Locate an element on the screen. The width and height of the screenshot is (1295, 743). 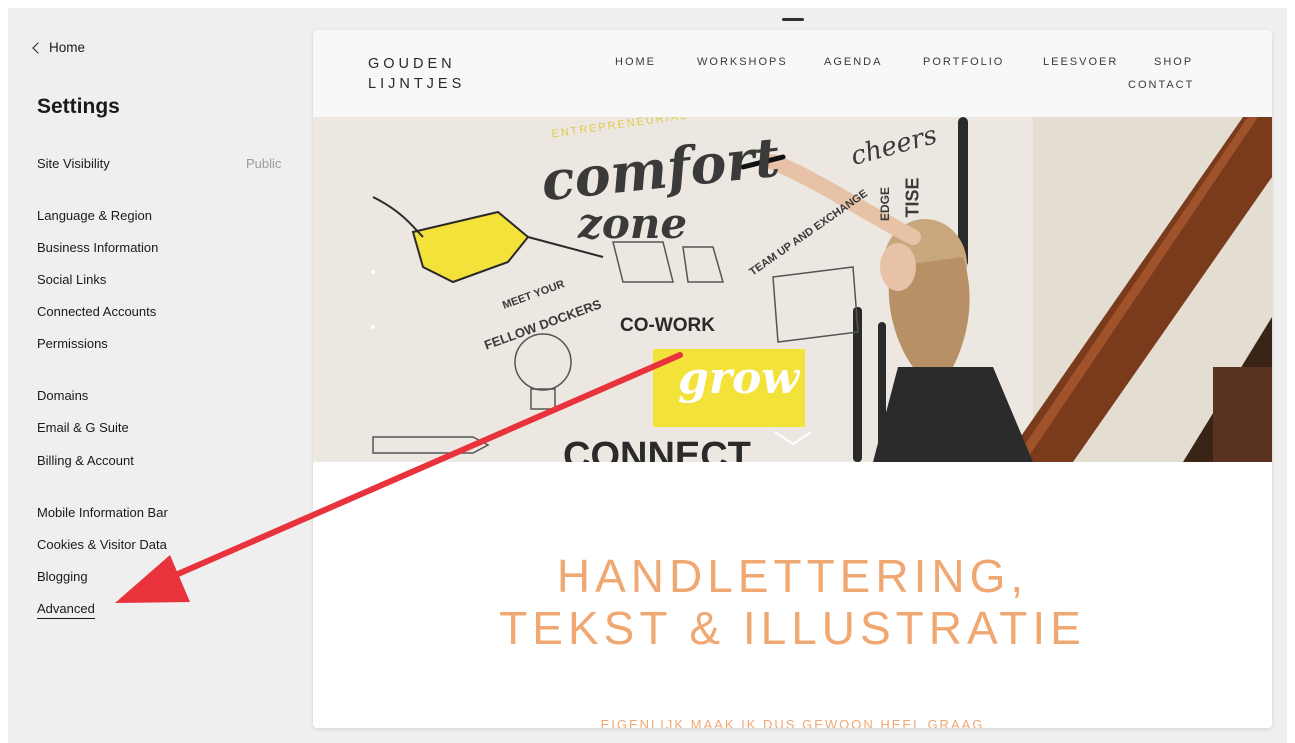
back-home-label: Home is located at coordinates (67, 47).